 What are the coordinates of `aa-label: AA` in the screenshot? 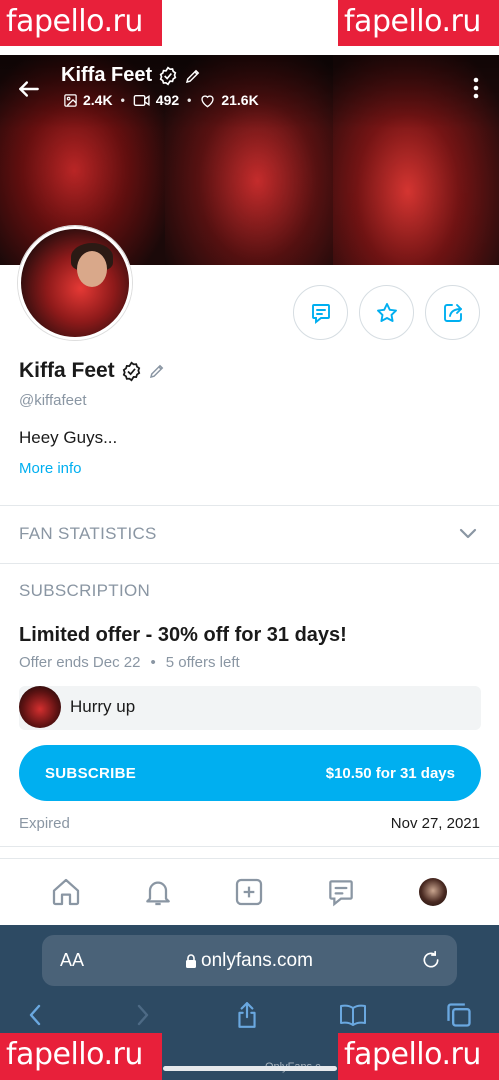 It's located at (72, 960).